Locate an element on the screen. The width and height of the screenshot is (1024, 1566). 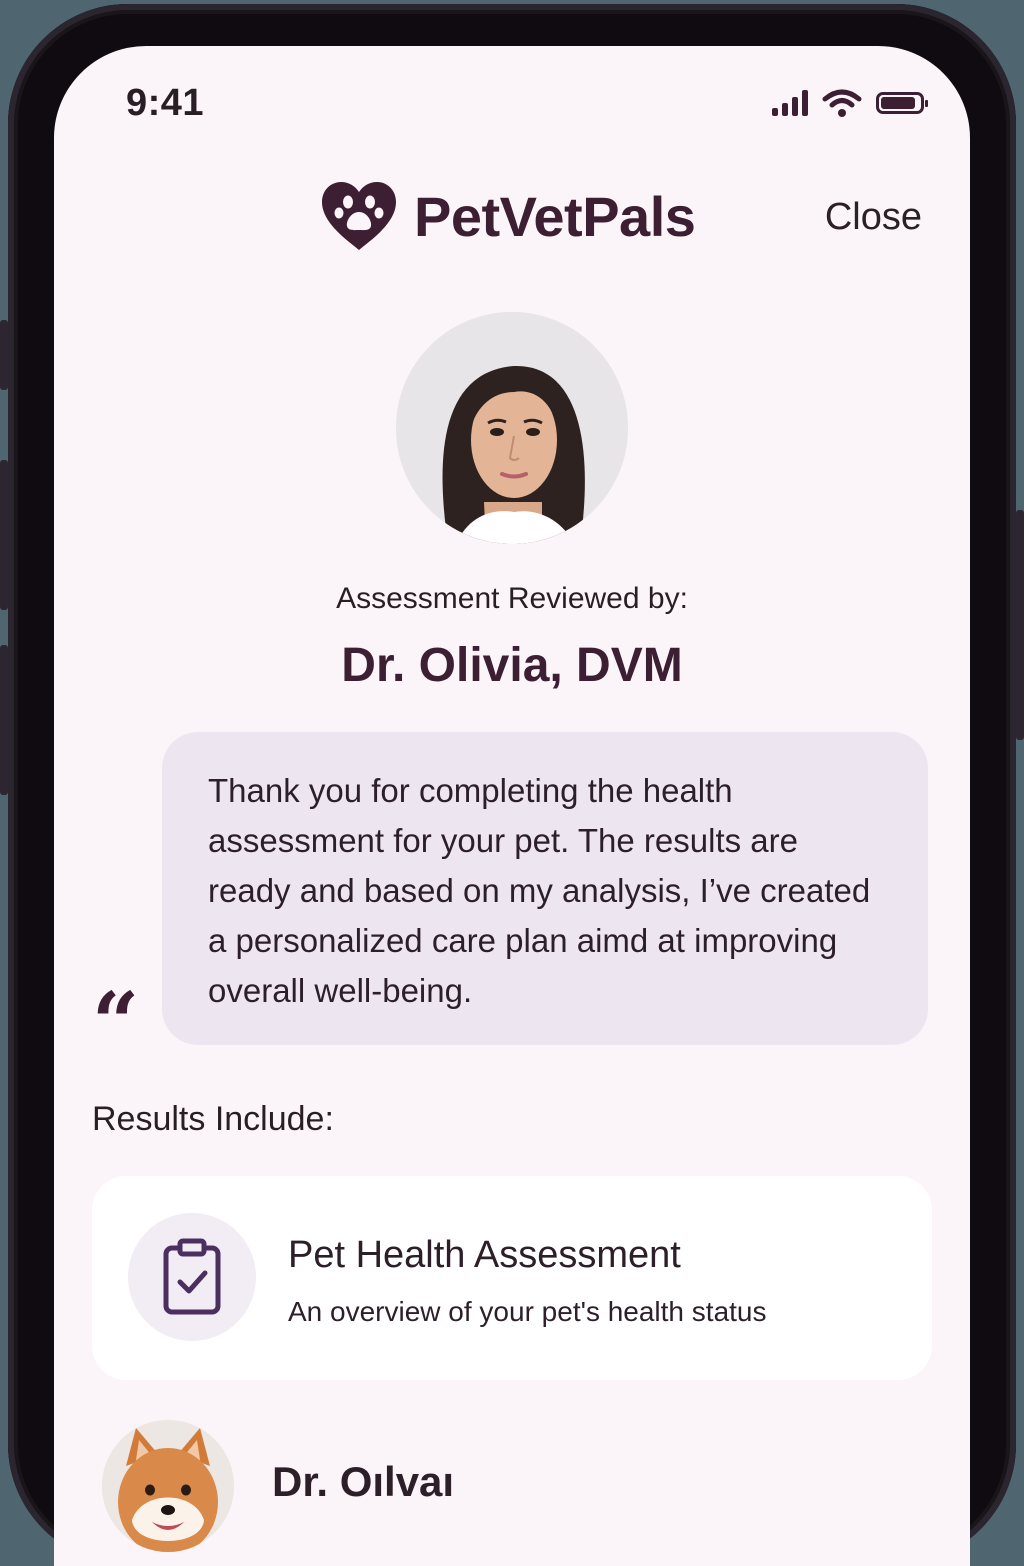
app-brand: PetVetPals is located at coordinates (508, 216).